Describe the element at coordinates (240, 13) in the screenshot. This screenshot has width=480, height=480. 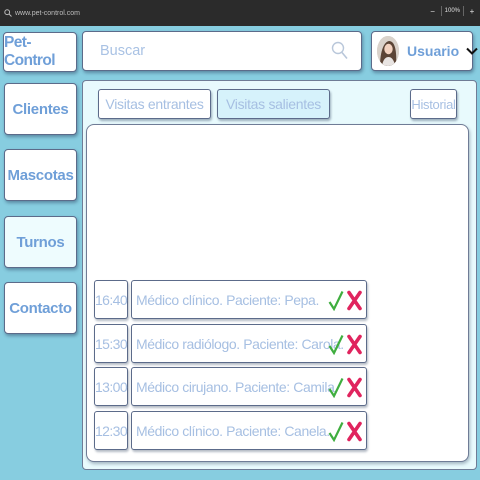
I see `browser-toolbar: www.pet-control.com − 100% +` at that location.